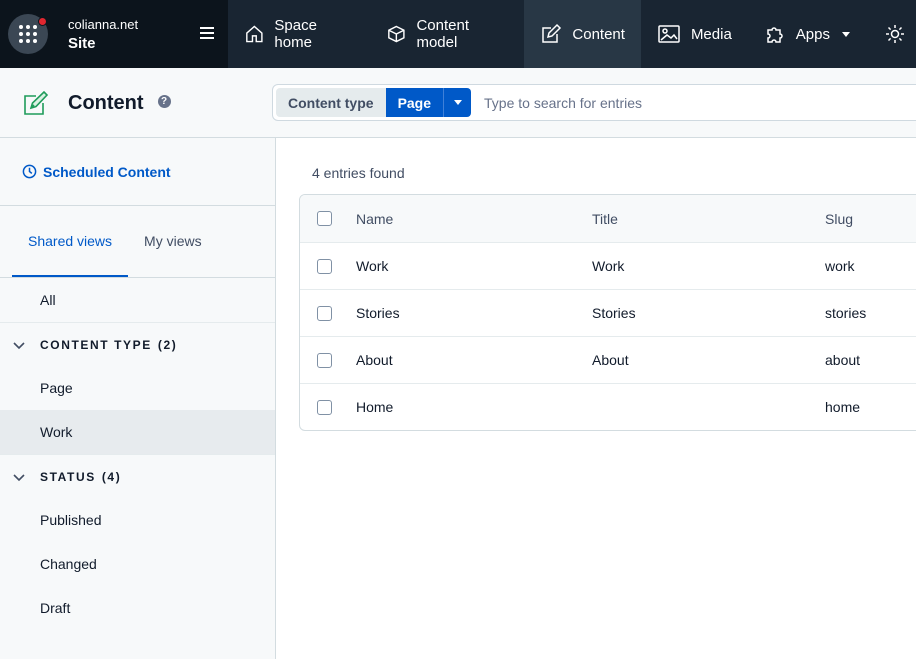  What do you see at coordinates (42, 21) in the screenshot?
I see `notification-dot` at bounding box center [42, 21].